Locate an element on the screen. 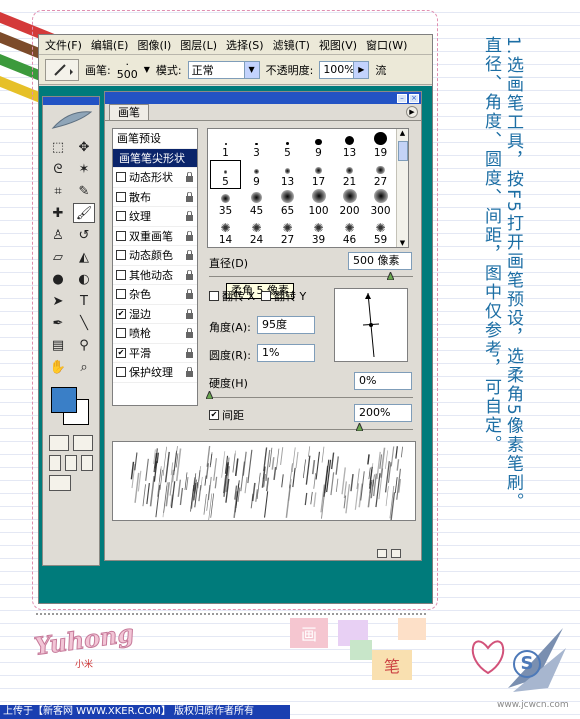  crop-tool-icon: ⌗ is located at coordinates (58, 191).